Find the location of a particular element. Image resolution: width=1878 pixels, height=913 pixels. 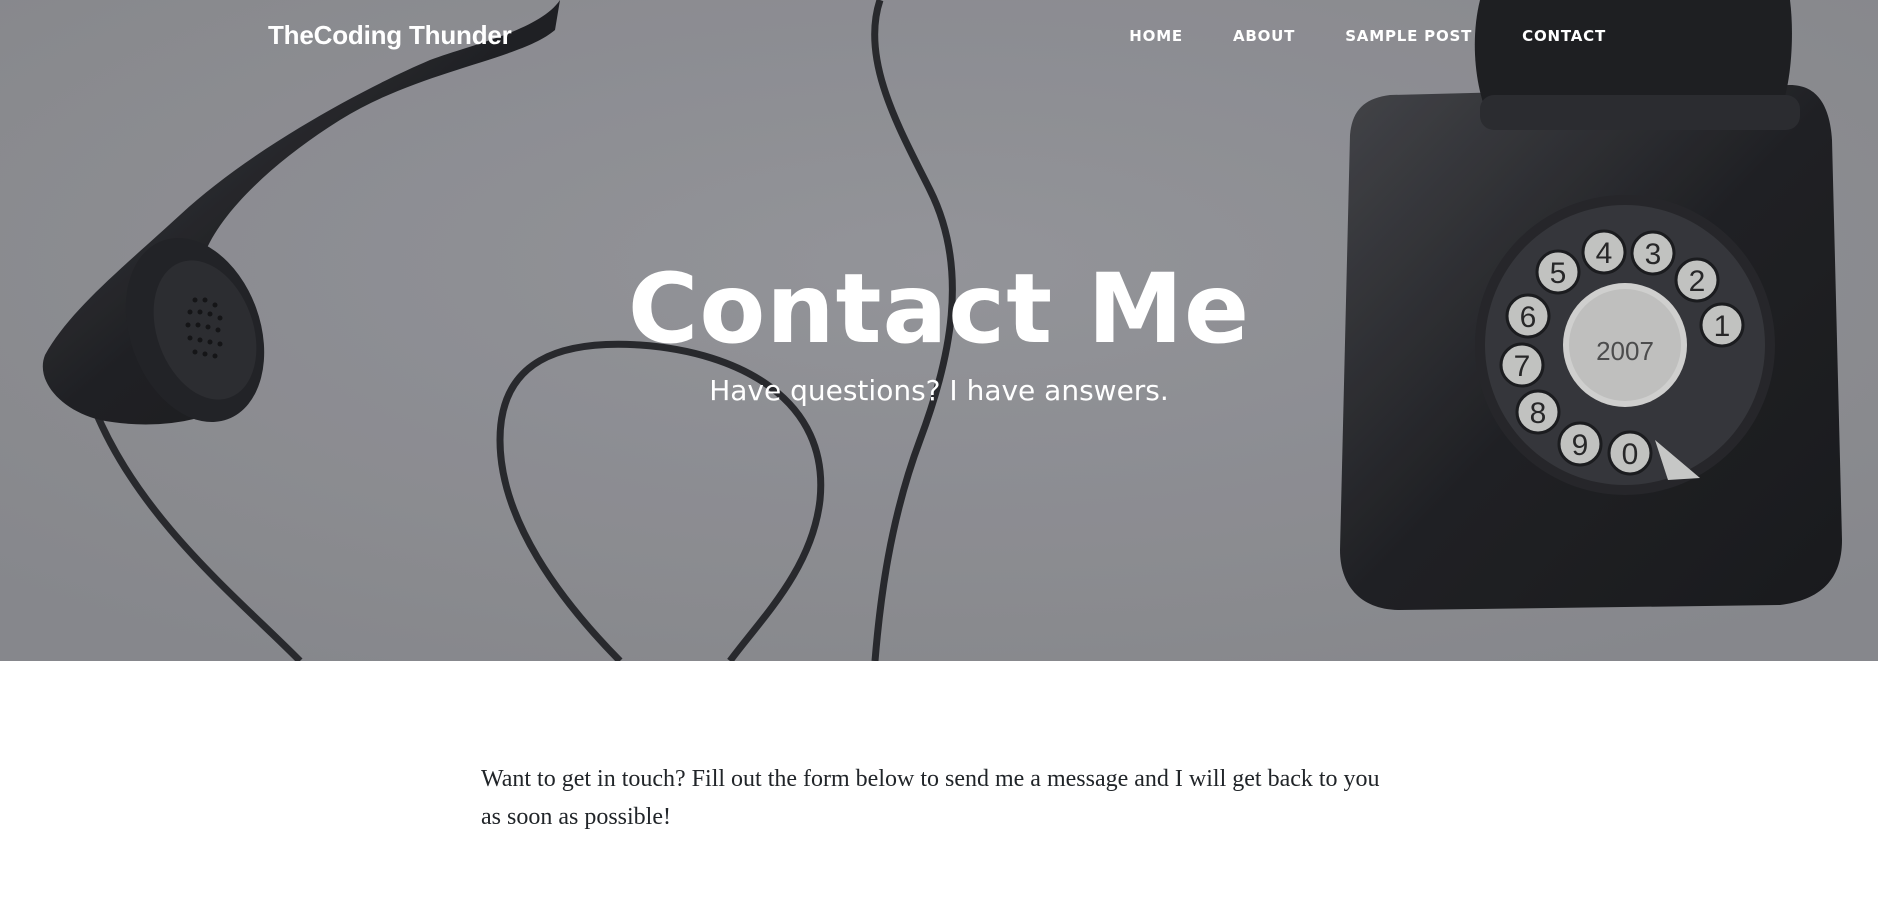

nav-item-sample-post: SAMPLE POST is located at coordinates (1408, 36).